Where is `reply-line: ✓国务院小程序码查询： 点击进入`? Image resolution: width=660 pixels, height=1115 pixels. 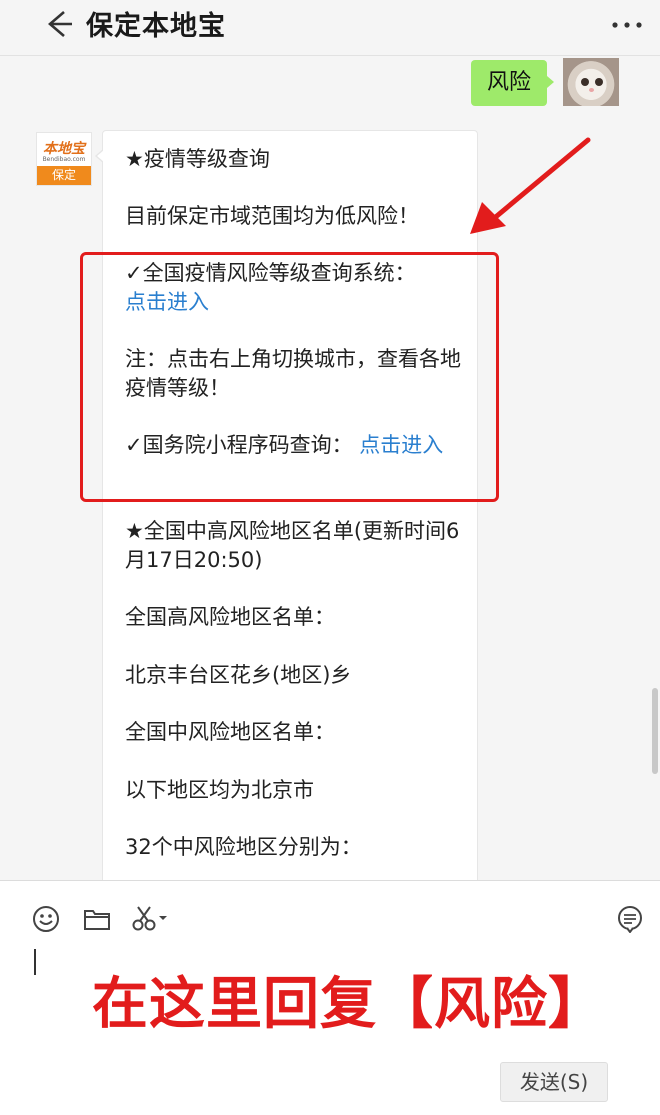 reply-line: ✓国务院小程序码查询： 点击进入 is located at coordinates (297, 445).